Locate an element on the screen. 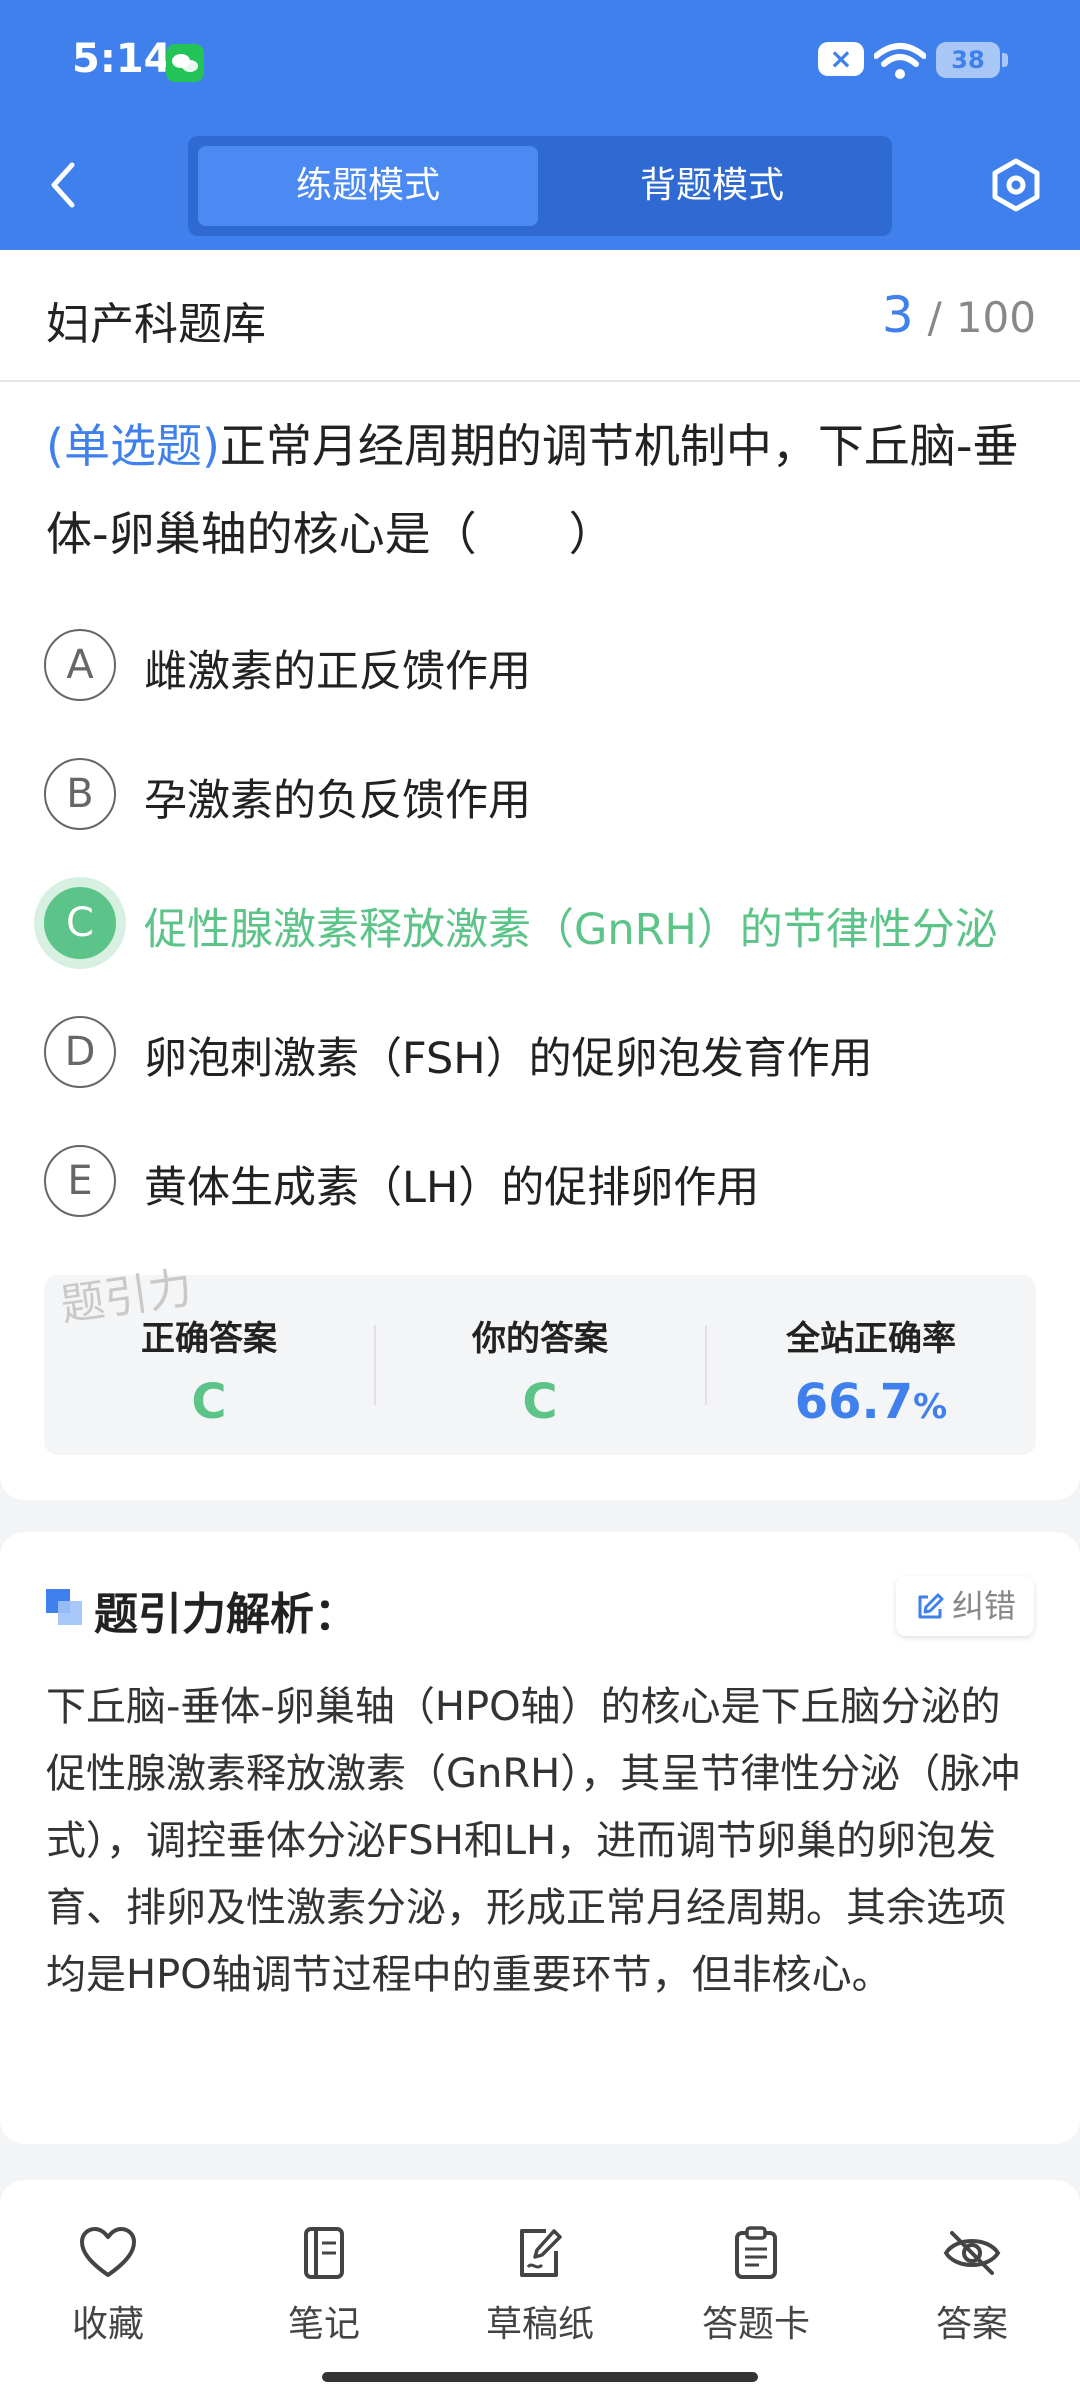 The height and width of the screenshot is (2400, 1080). option-b: B 孕激素的负反馈作用 is located at coordinates (549, 794).